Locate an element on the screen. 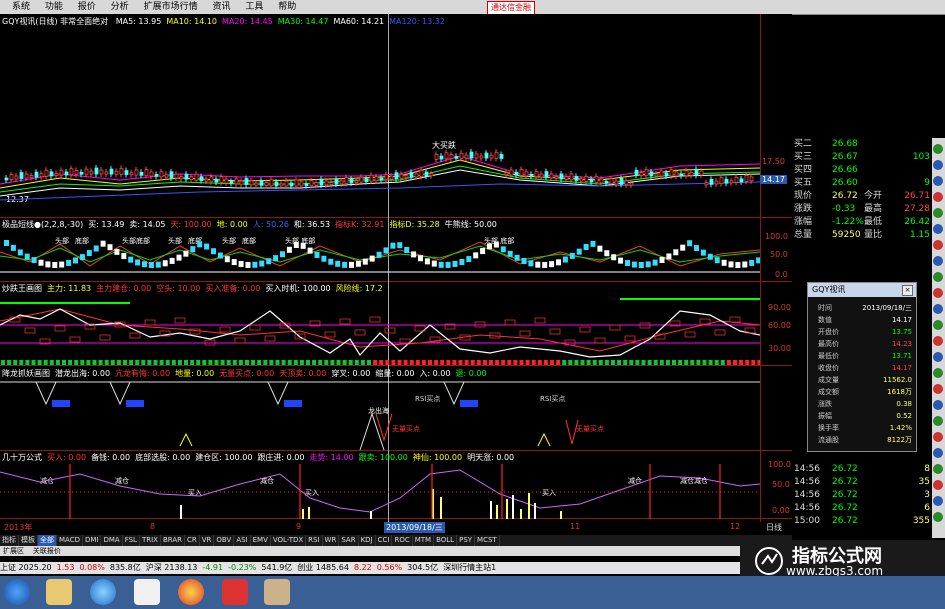 This screenshot has height=609, width=945. tab-emv: EMV is located at coordinates (261, 540).